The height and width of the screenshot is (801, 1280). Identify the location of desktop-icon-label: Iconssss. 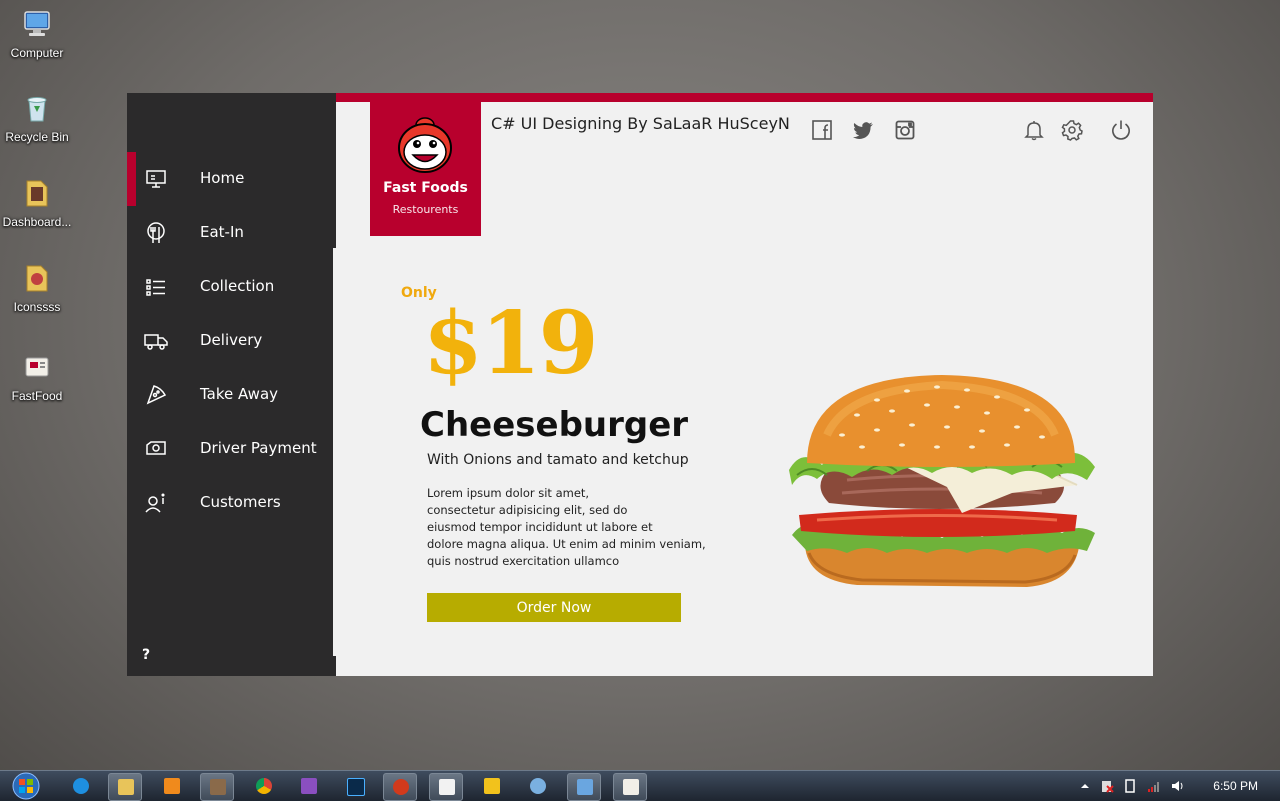
(37, 307).